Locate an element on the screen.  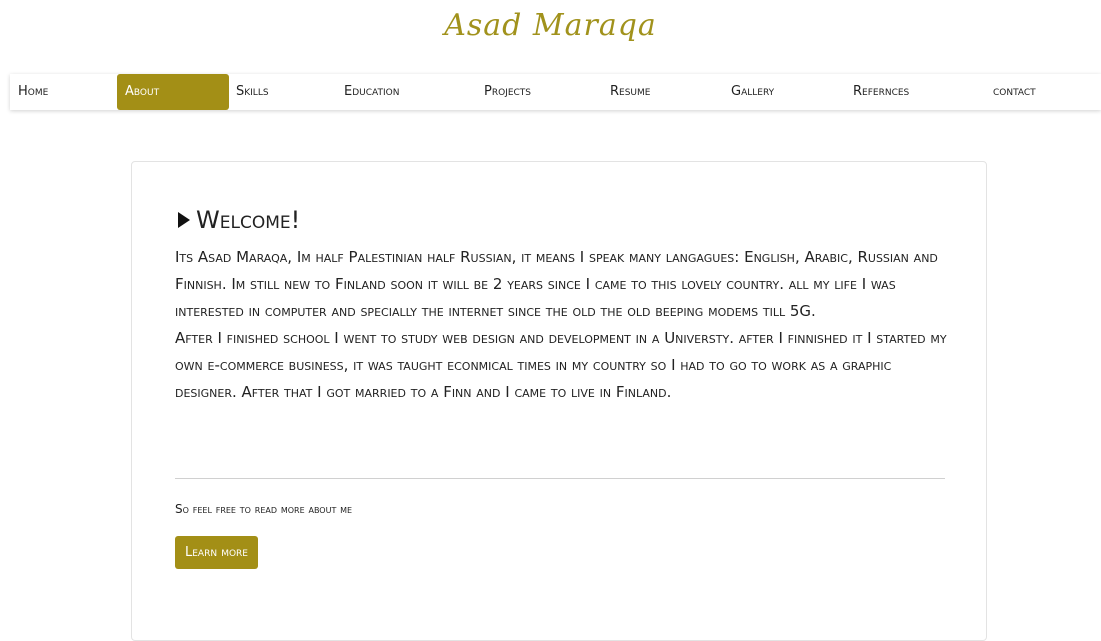
nav-item-resume: Resume is located at coordinates (630, 92).